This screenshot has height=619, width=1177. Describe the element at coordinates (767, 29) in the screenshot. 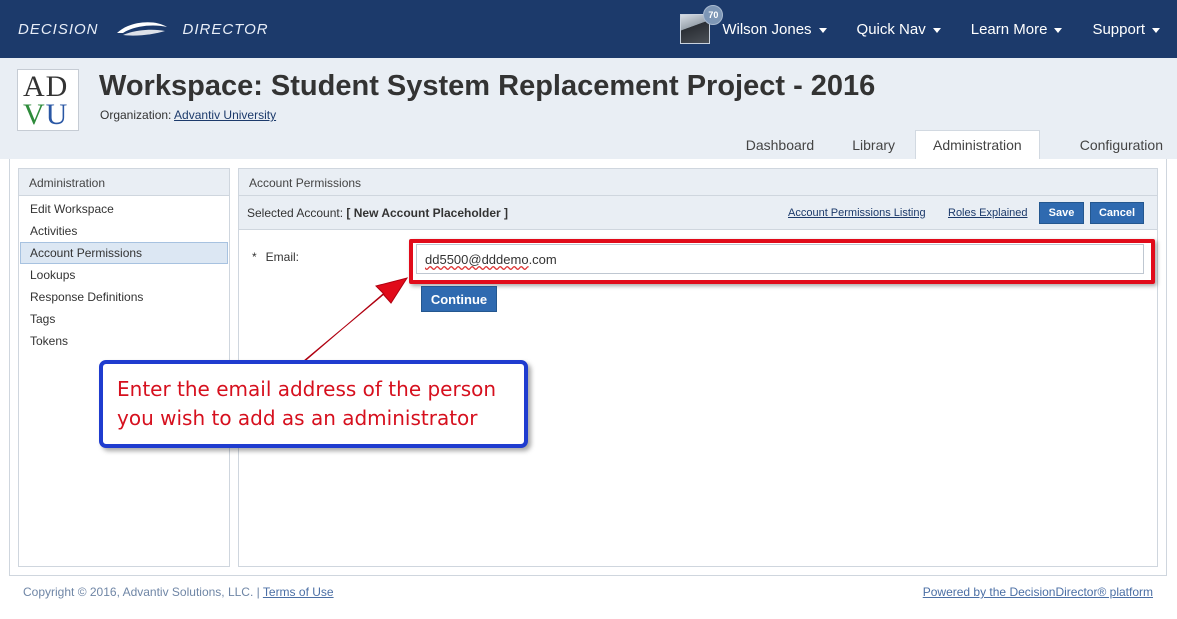

I see `user-name: Wilson Jones` at that location.